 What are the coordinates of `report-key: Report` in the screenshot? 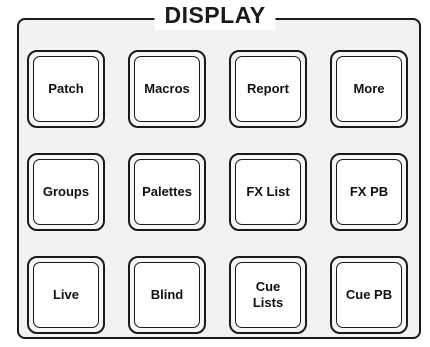 It's located at (268, 89).